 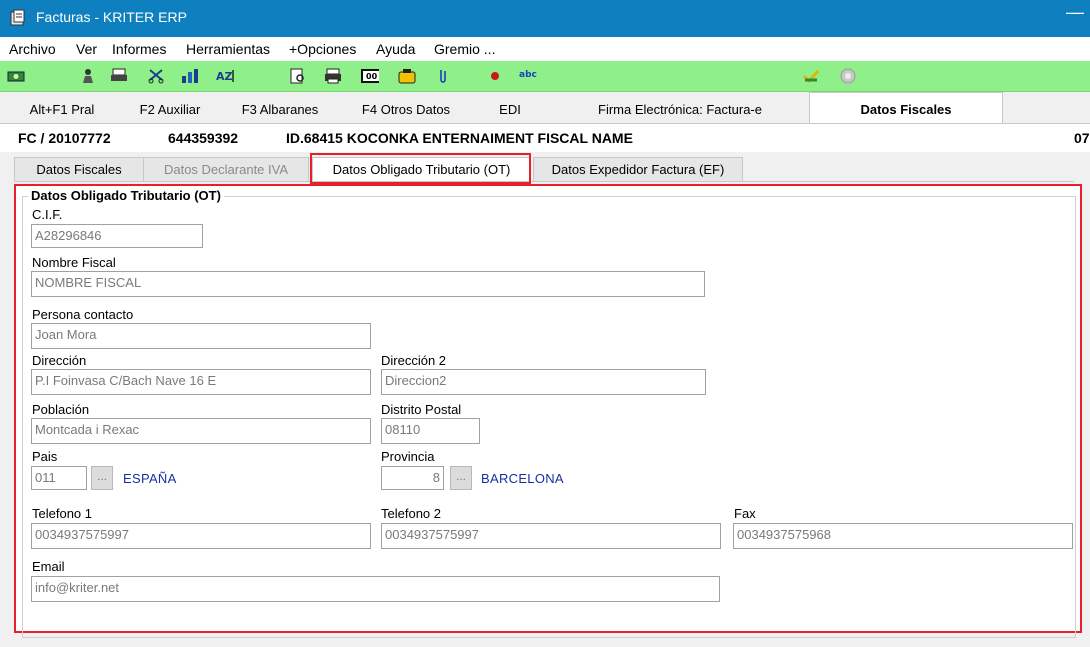 What do you see at coordinates (201, 536) in the screenshot?
I see `telefono1-field: 0034937575997` at bounding box center [201, 536].